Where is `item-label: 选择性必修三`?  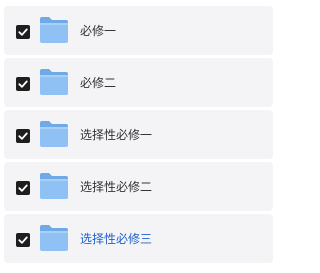
item-label: 选择性必修三 is located at coordinates (116, 239).